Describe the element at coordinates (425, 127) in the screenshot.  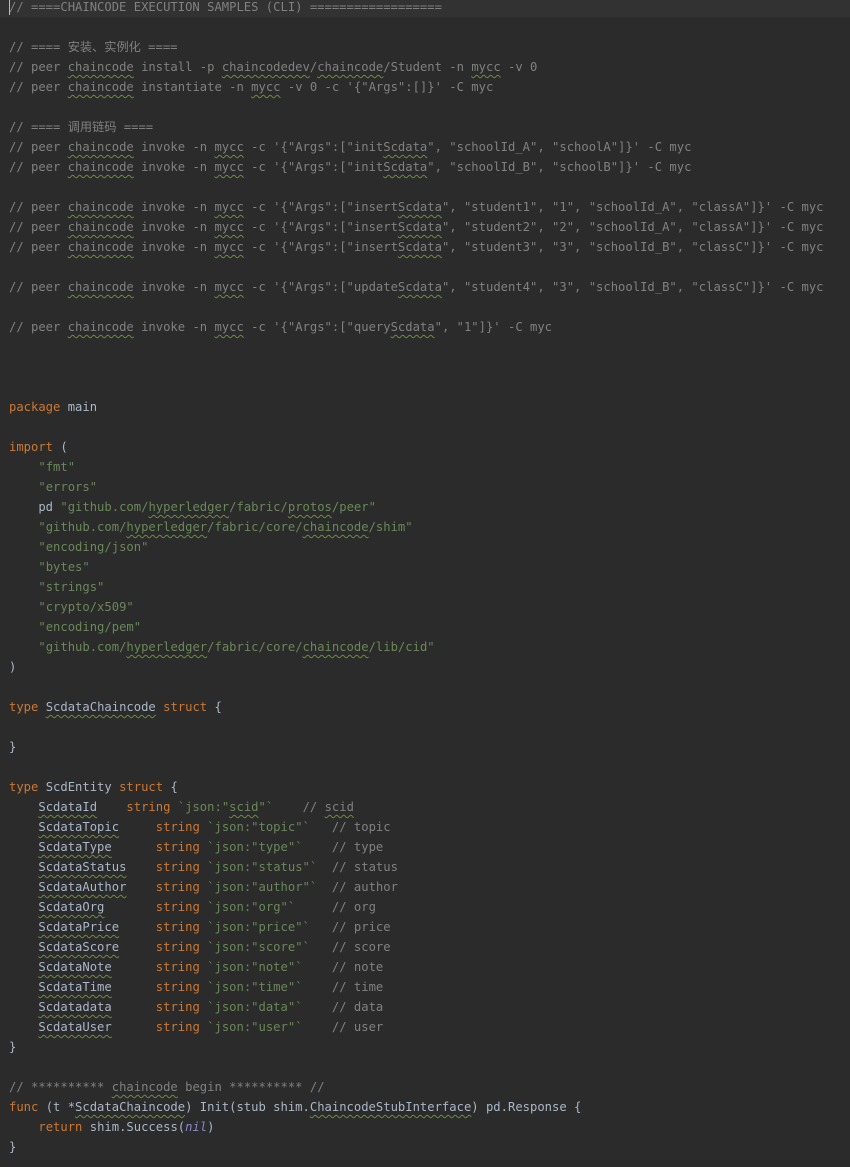
I see `code-line: // ==== 调用链码 ====` at that location.